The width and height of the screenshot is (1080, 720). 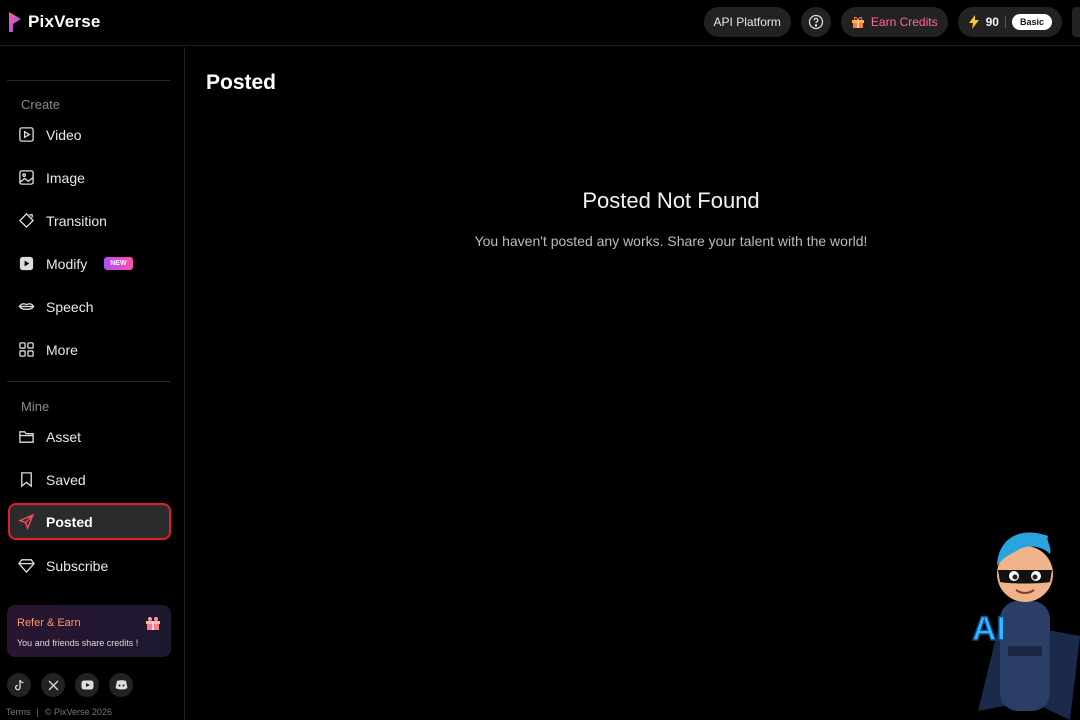 I want to click on sidebar-item-label: Saved, so click(x=66, y=479).